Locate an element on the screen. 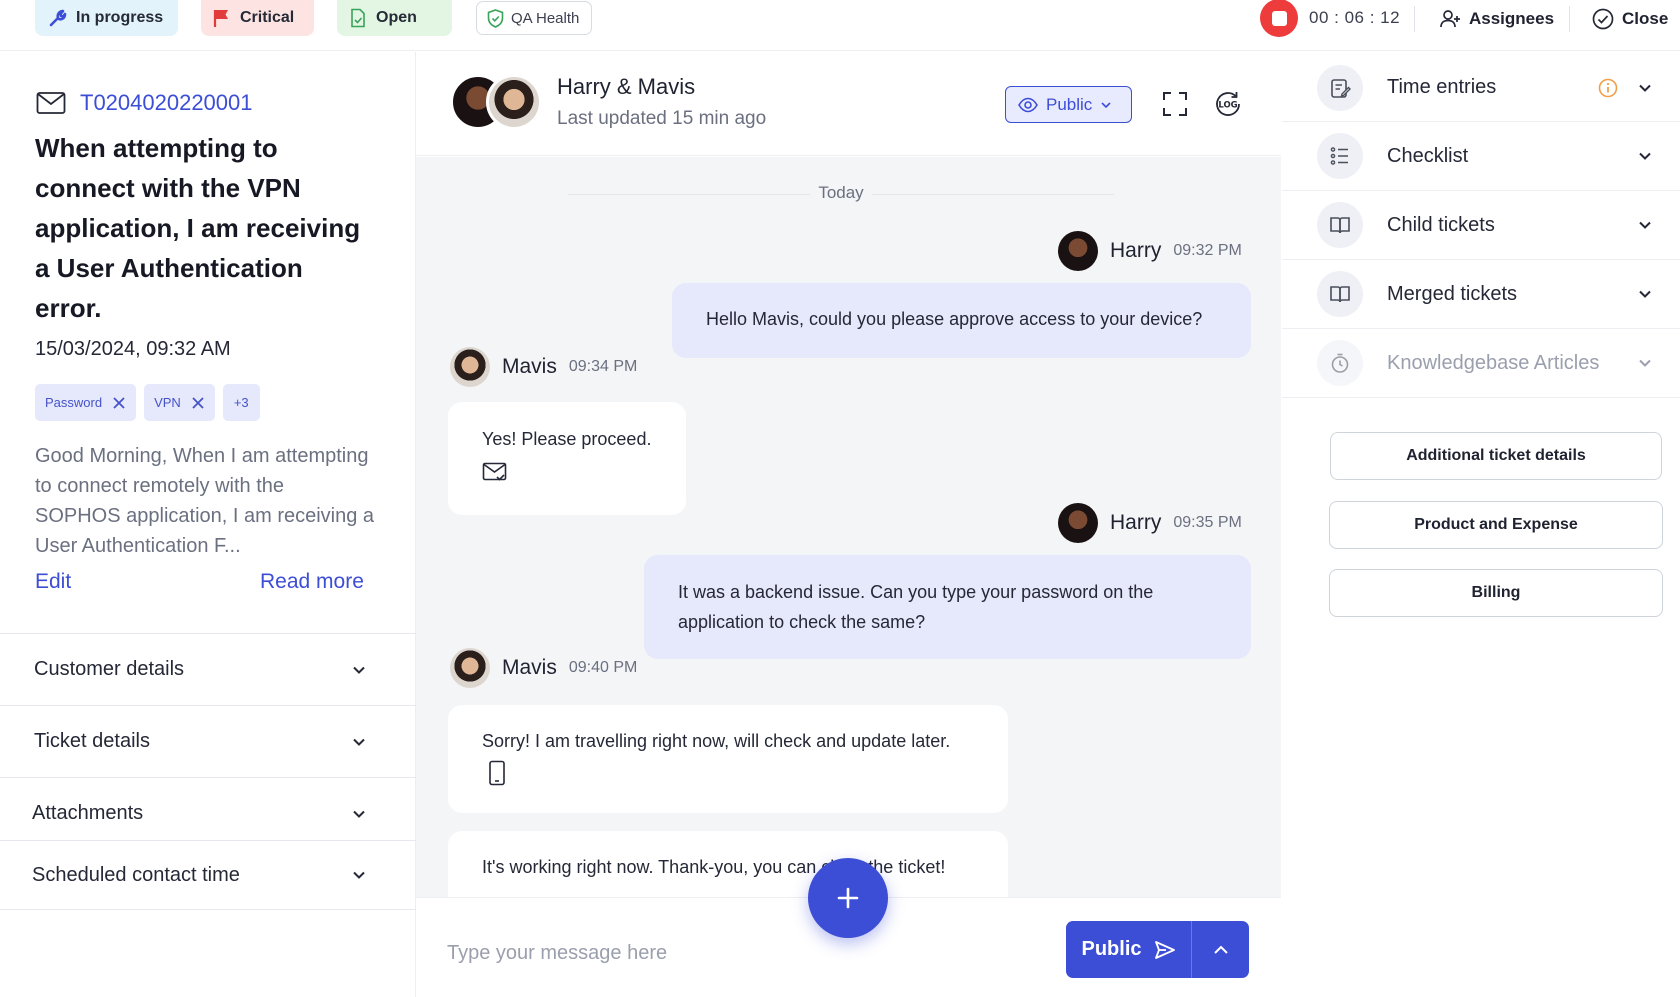 The width and height of the screenshot is (1680, 997). send-options-button is located at coordinates (1220, 949).